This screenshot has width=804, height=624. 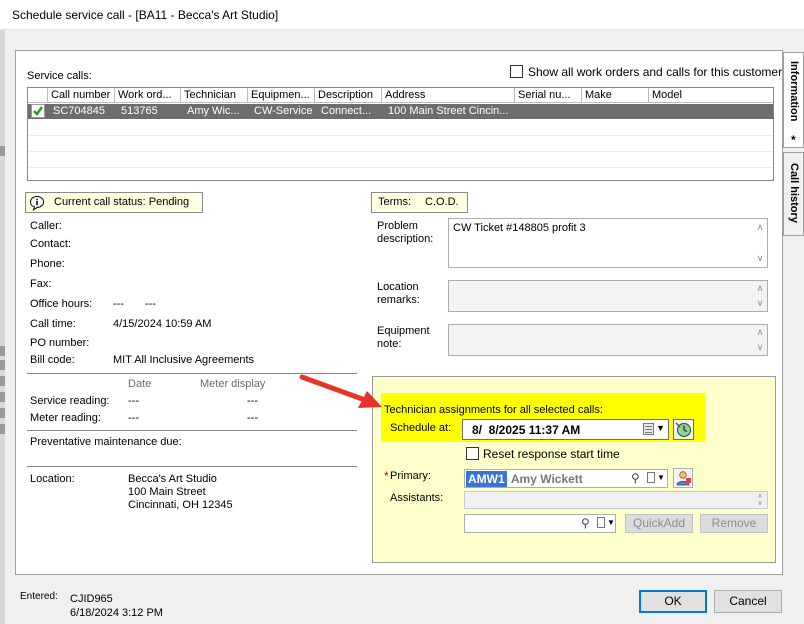 What do you see at coordinates (659, 523) in the screenshot?
I see `quickadd-button: QuickAdd` at bounding box center [659, 523].